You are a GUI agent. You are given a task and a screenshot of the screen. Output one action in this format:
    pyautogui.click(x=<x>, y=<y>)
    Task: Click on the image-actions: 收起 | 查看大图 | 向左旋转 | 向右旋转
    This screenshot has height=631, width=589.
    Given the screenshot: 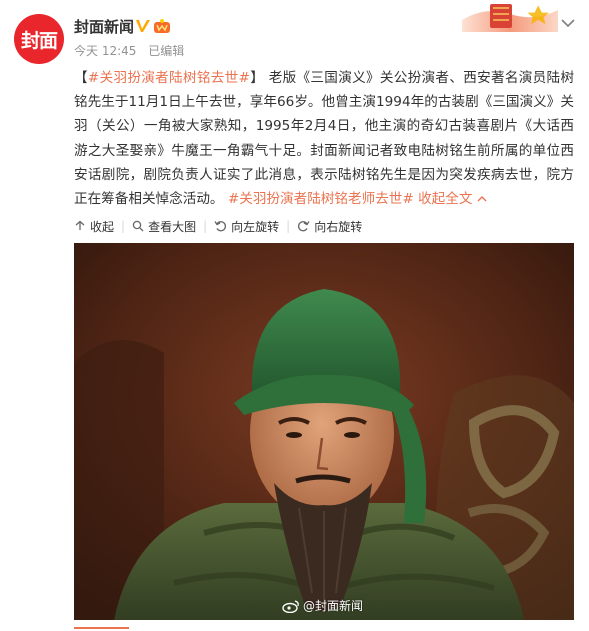 What is the action you would take?
    pyautogui.click(x=218, y=226)
    